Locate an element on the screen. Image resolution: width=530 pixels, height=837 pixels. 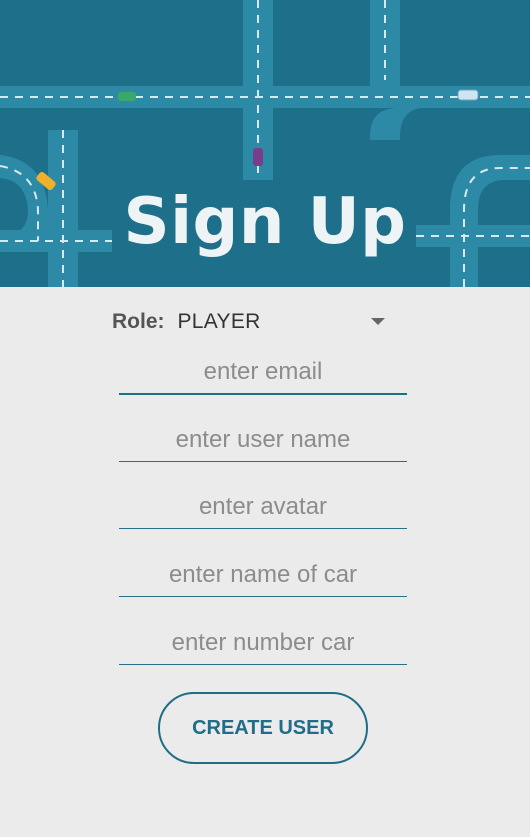
car-name-field is located at coordinates (263, 575).